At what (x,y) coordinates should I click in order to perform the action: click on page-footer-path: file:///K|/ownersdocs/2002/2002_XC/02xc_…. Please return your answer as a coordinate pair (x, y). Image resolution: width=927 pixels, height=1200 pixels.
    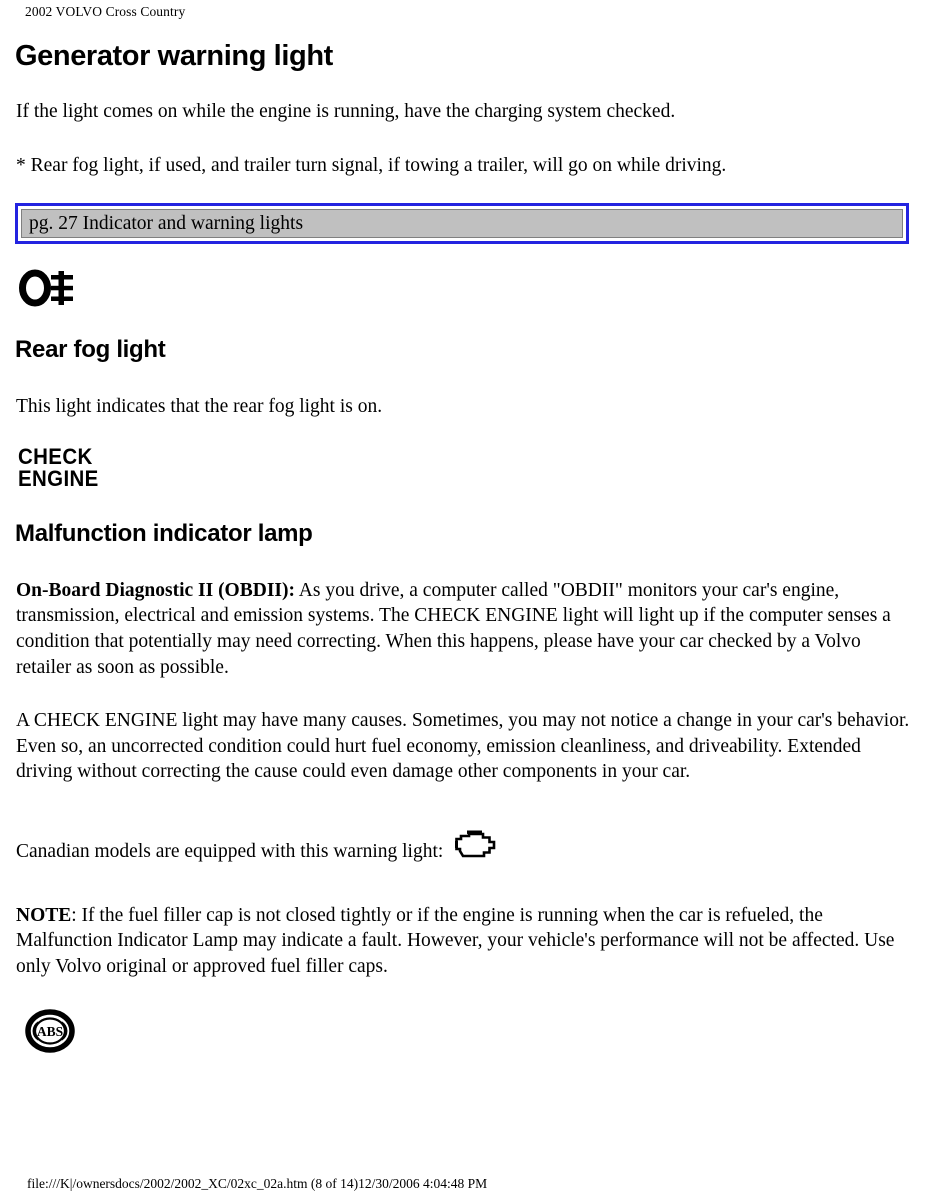
    Looking at the image, I should click on (257, 1183).